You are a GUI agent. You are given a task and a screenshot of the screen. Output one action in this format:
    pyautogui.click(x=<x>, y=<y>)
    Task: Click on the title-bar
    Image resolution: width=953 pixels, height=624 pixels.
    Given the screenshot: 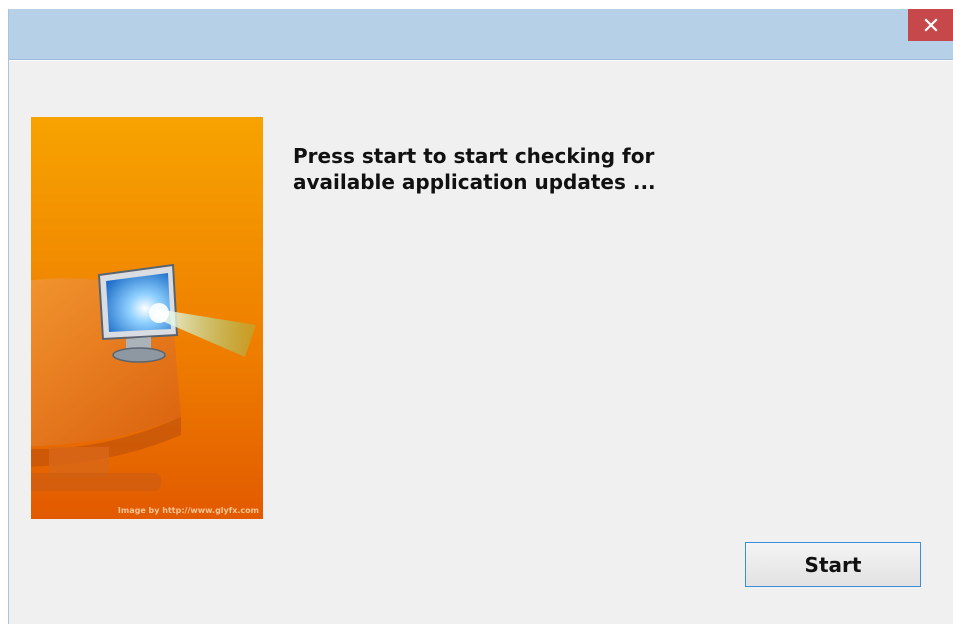 What is the action you would take?
    pyautogui.click(x=481, y=34)
    